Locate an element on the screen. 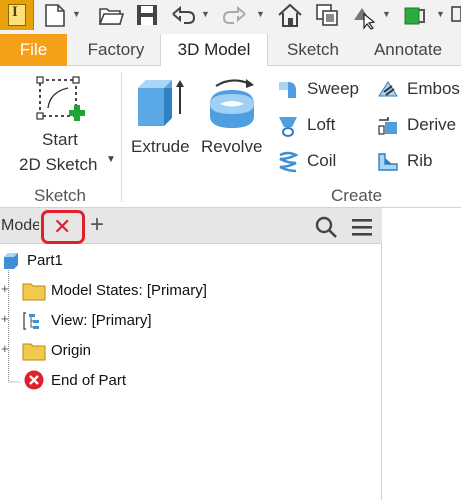 The height and width of the screenshot is (500, 461). coil-label: Coil is located at coordinates (322, 160).